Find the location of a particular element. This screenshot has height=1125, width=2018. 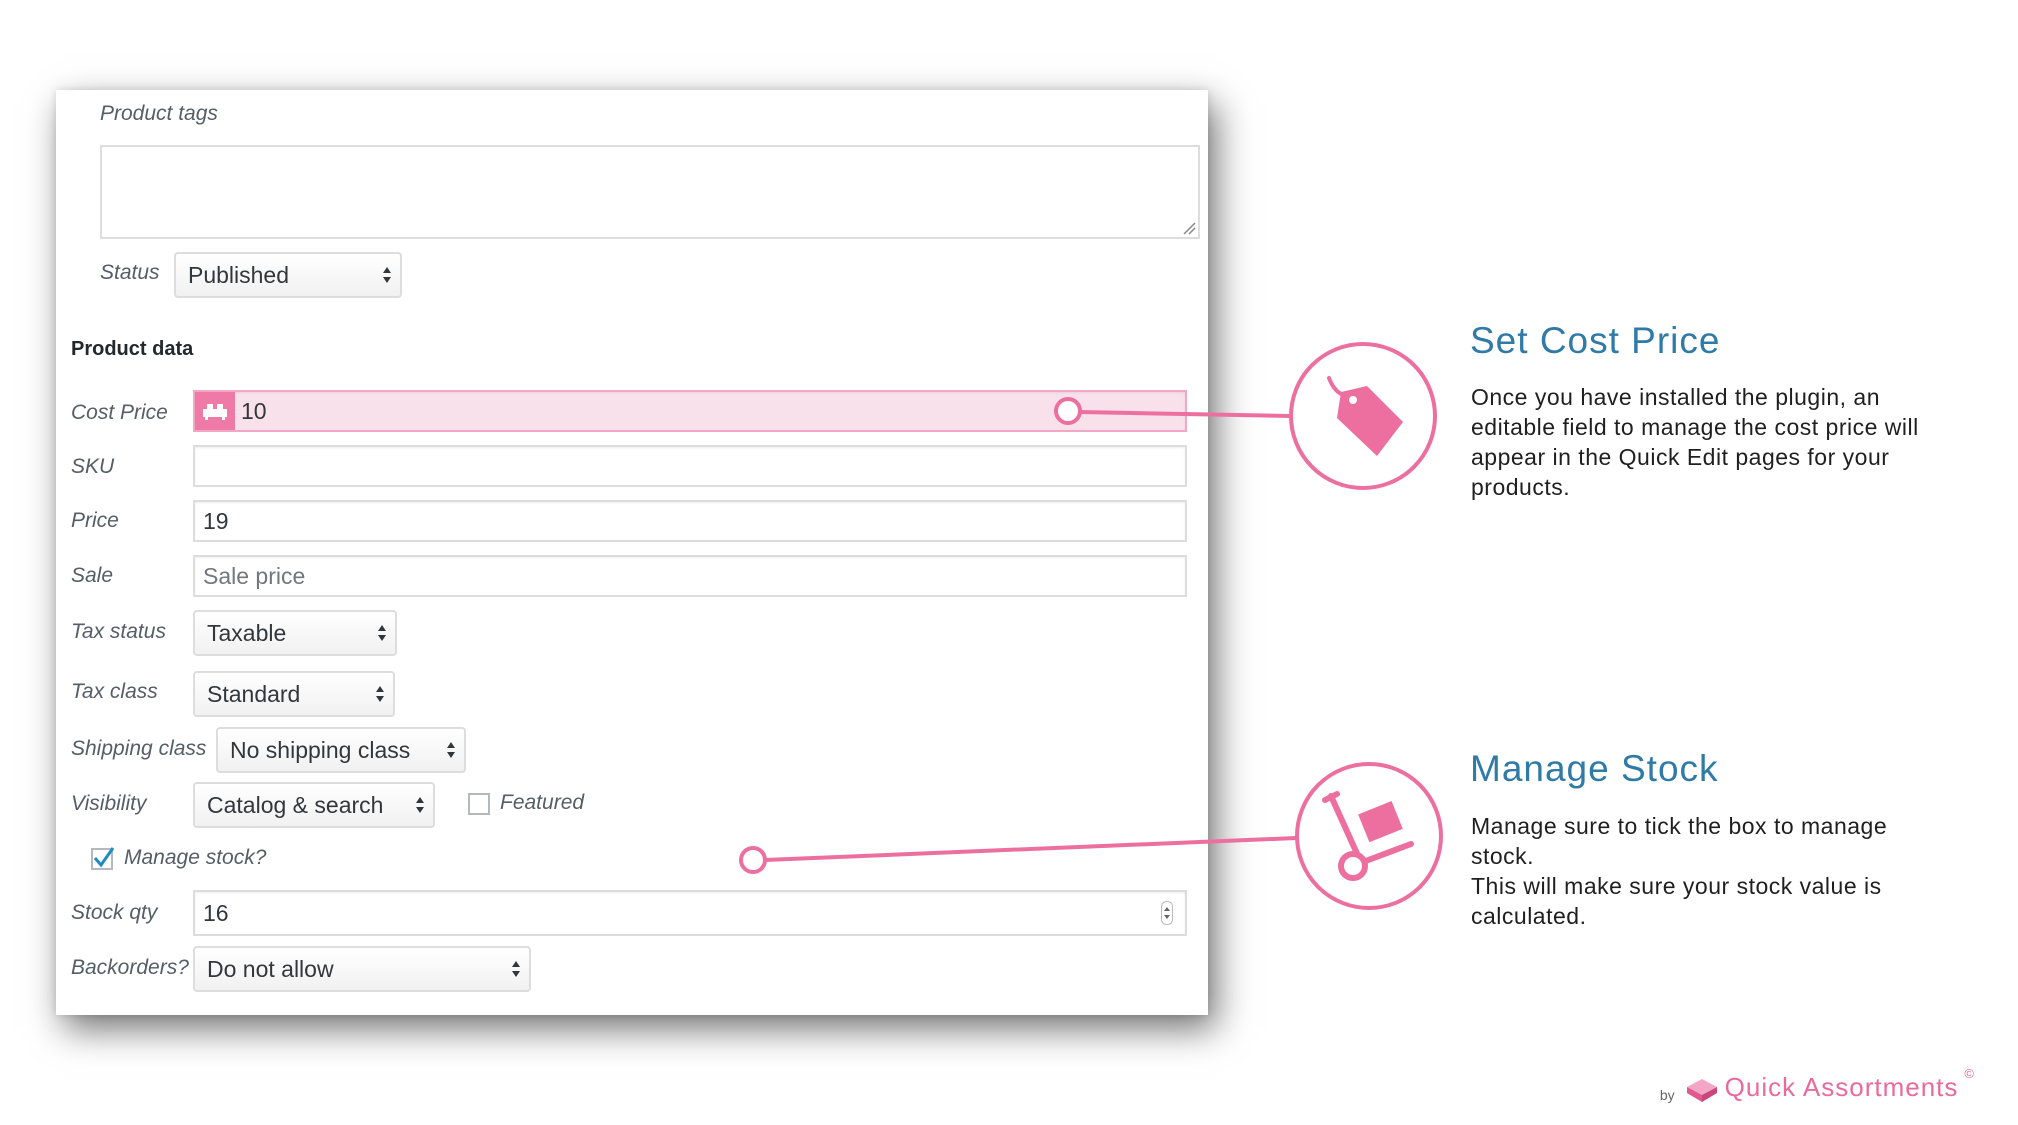

brand-copyright: © is located at coordinates (1969, 1073).